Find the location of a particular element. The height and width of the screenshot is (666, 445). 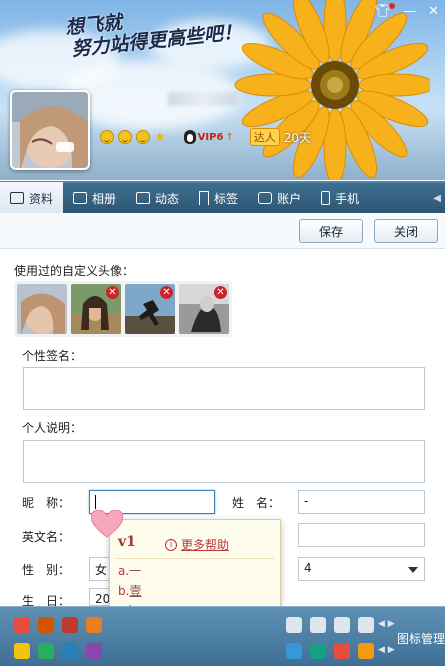

minimize-icon: — is located at coordinates (409, 11).